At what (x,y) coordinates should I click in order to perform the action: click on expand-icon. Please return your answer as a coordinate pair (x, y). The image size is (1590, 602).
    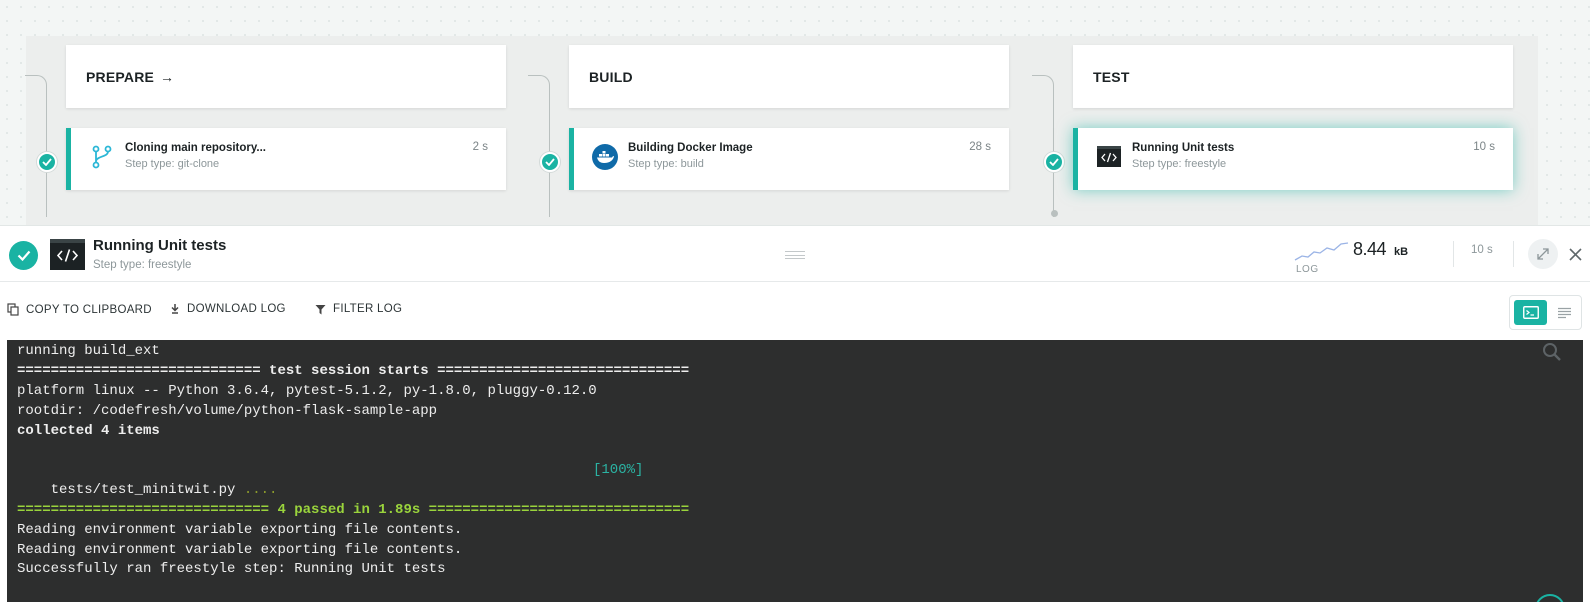
    Looking at the image, I should click on (1543, 254).